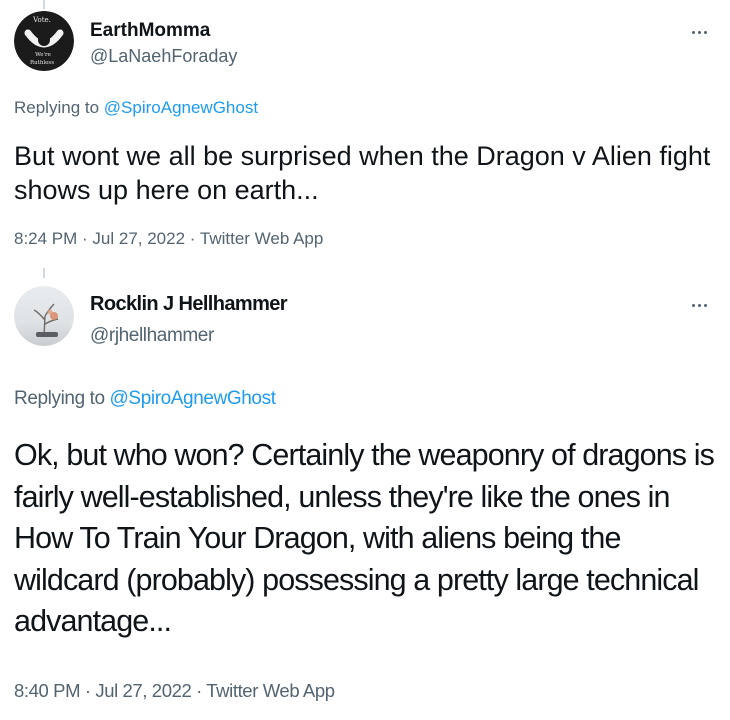 The width and height of the screenshot is (730, 720). Describe the element at coordinates (152, 336) in the screenshot. I see `user-handle: @rjhellhammer` at that location.